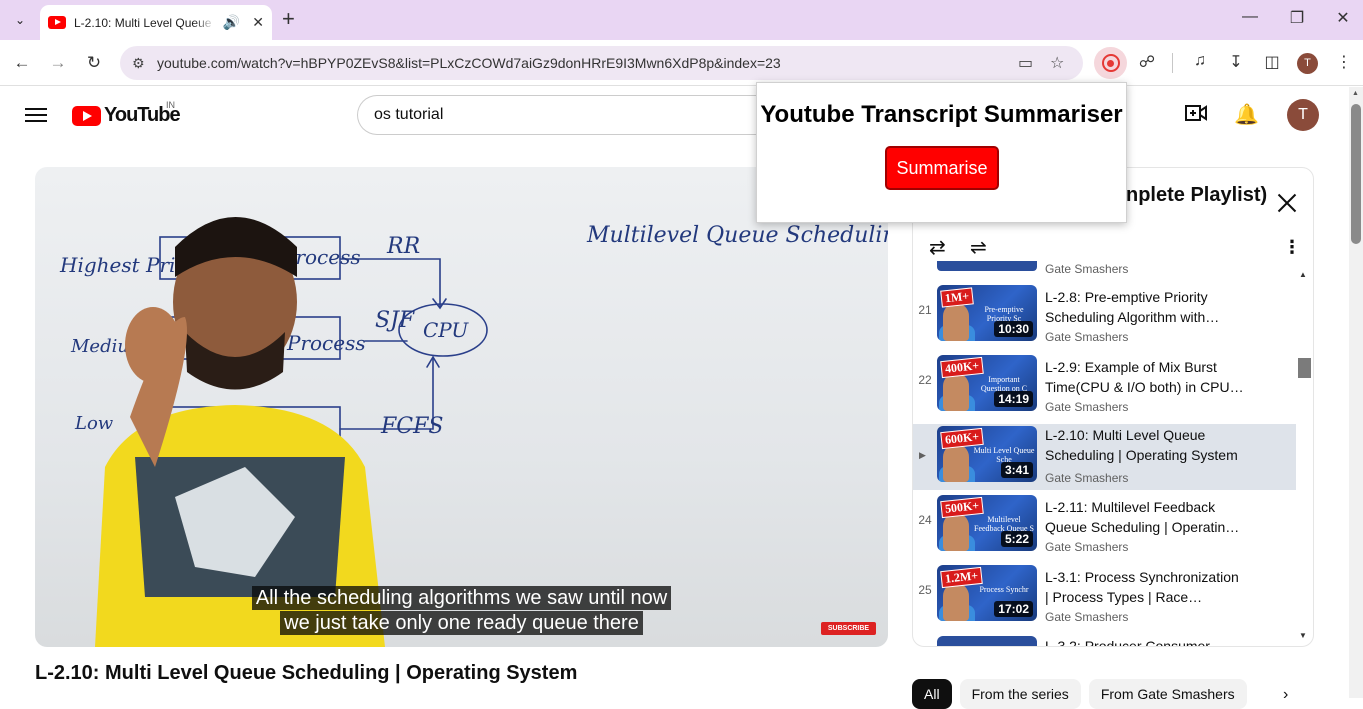  What do you see at coordinates (409, 114) in the screenshot?
I see `search-value: os tutorial` at bounding box center [409, 114].